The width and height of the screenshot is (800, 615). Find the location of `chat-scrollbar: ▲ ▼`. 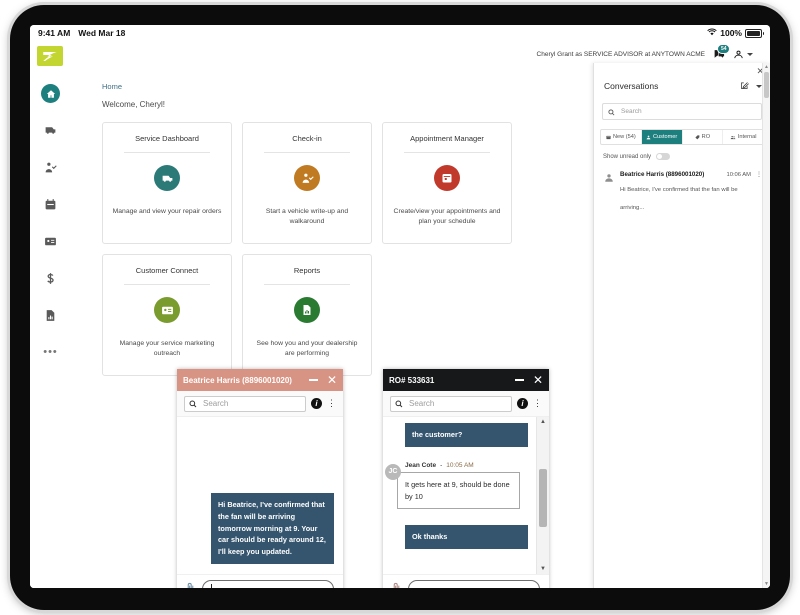

chat-scrollbar: ▲ ▼ is located at coordinates (542, 495).